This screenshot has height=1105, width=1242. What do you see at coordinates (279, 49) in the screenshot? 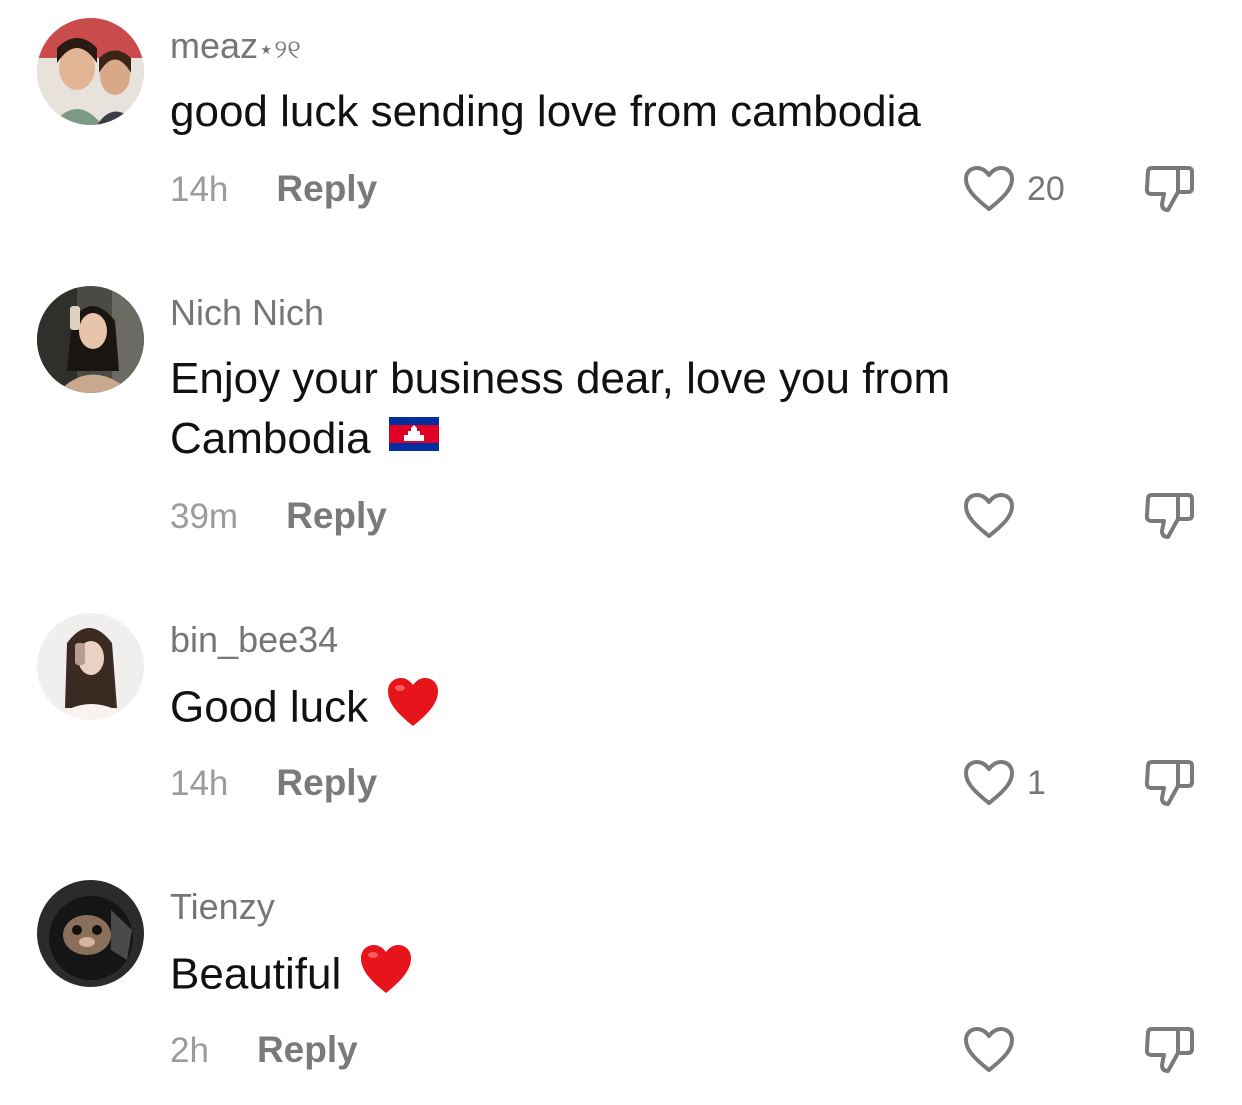
I see `username-suffix: ⋆୨୧` at bounding box center [279, 49].